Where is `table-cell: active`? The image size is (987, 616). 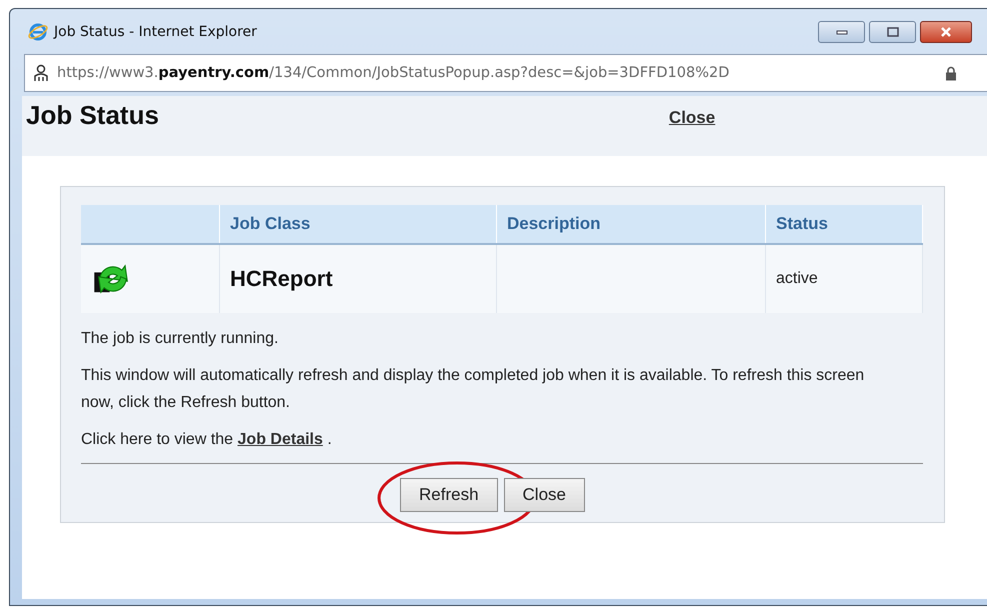
table-cell: active is located at coordinates (844, 278).